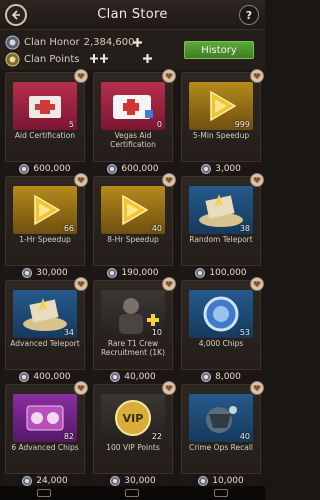 This screenshot has height=500, width=320. I want to click on item-price: 40,000, so click(133, 376).